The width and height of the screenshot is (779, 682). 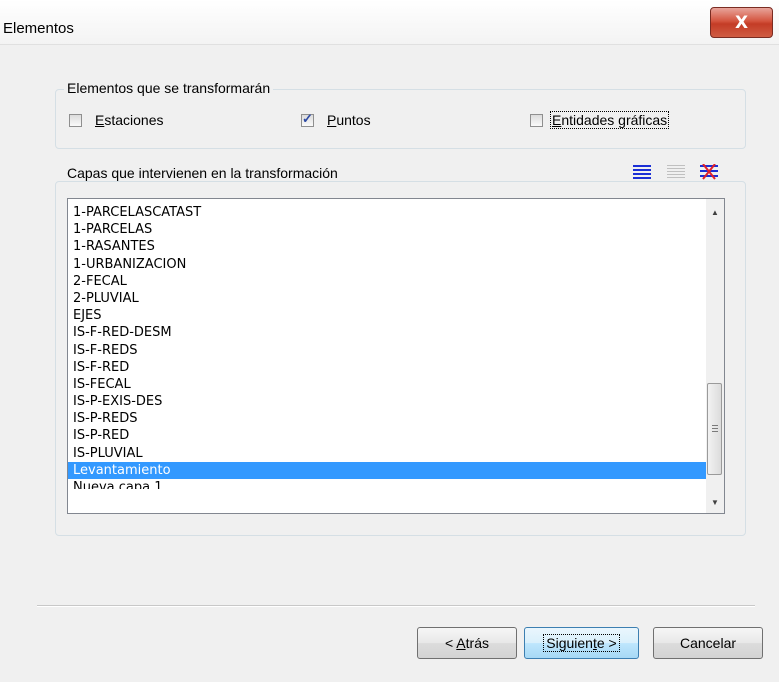 What do you see at coordinates (396, 606) in the screenshot?
I see `footer-separator` at bounding box center [396, 606].